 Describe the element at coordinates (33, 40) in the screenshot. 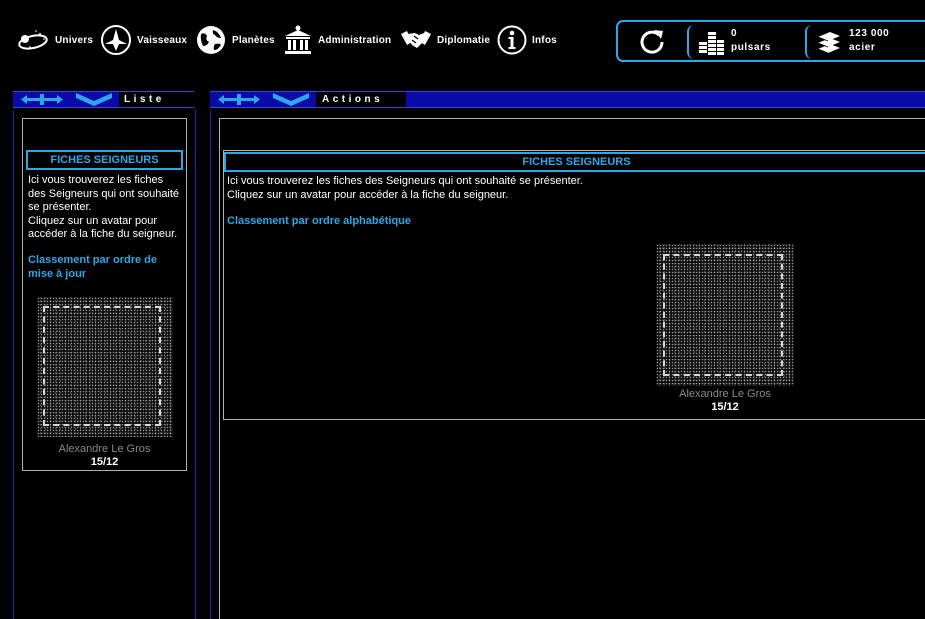

I see `universe-icon` at that location.